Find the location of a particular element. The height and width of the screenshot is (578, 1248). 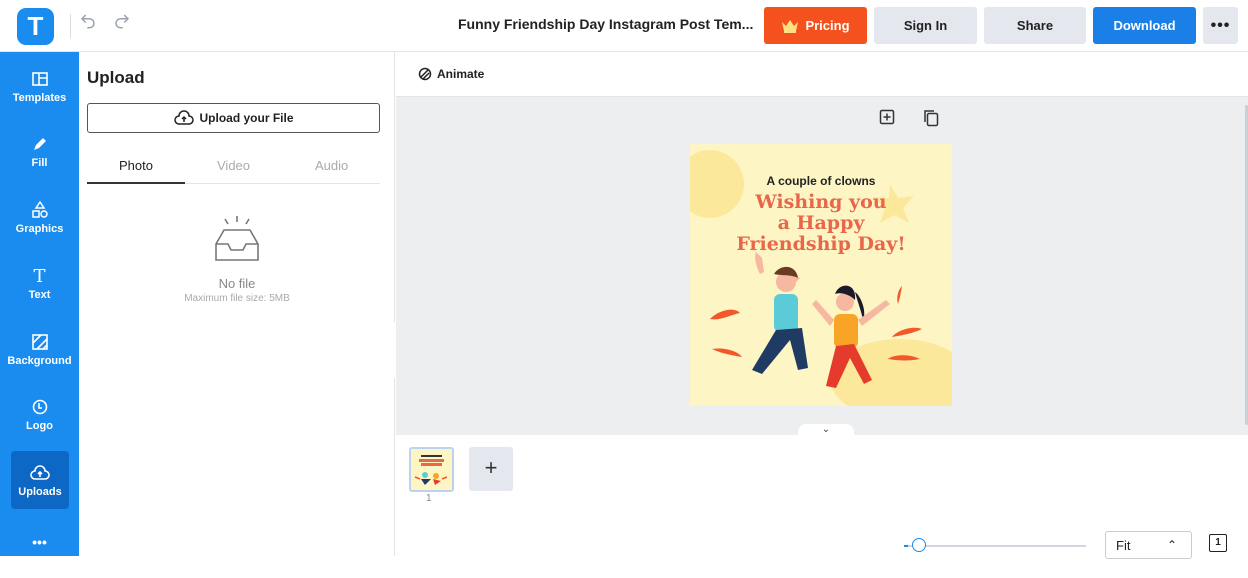

download-button: Download is located at coordinates (1144, 25).